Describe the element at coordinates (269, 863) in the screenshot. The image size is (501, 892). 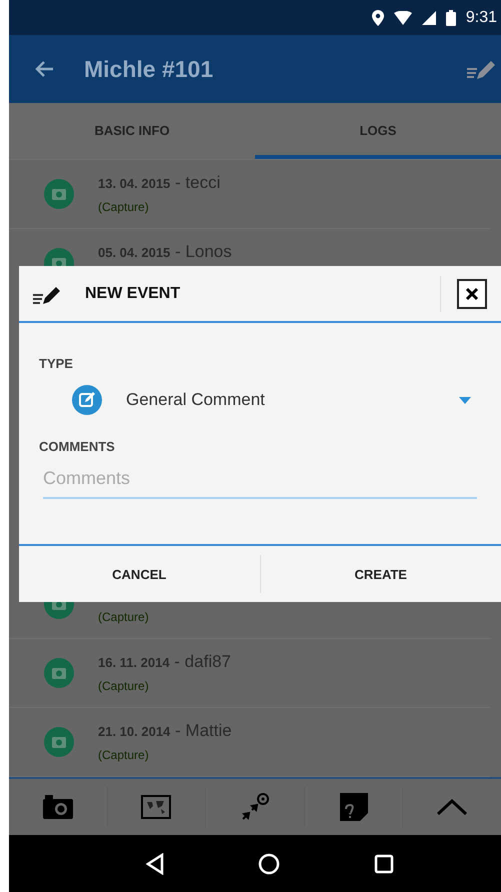
I see `home-icon` at that location.